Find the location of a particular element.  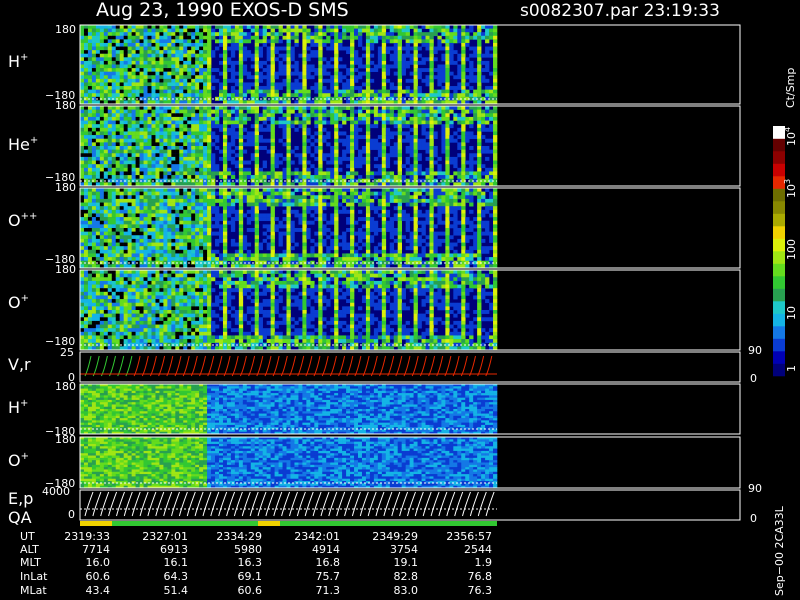

tick-o2-top: 180 is located at coordinates (65, 439).